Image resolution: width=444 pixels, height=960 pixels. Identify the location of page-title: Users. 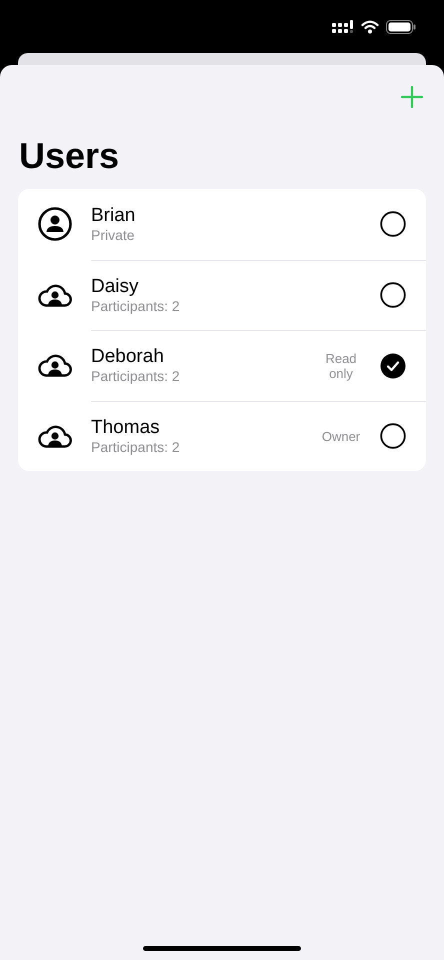
(69, 156).